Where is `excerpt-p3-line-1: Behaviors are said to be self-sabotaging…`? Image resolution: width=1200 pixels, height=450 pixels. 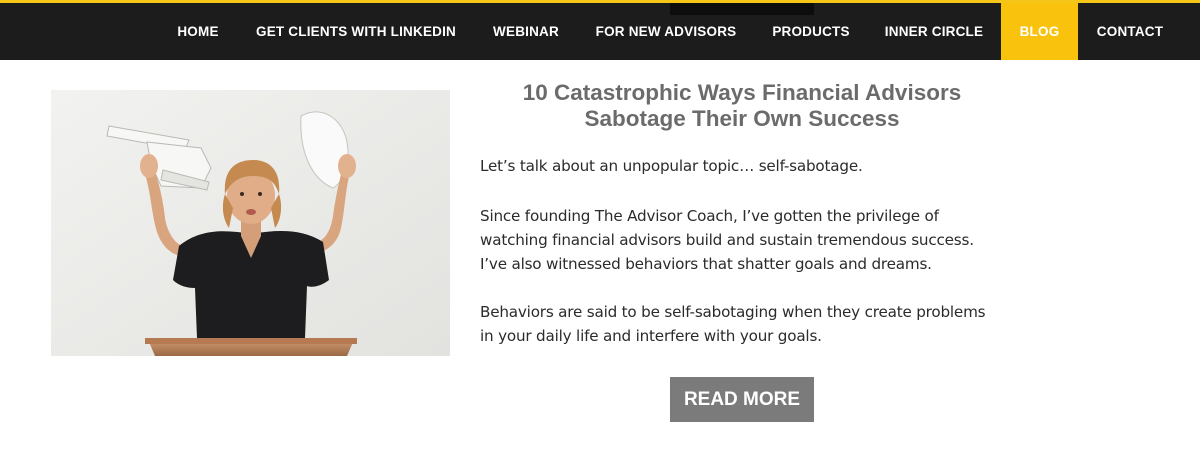
excerpt-p3-line-1: Behaviors are said to be self-sabotaging… is located at coordinates (733, 312).